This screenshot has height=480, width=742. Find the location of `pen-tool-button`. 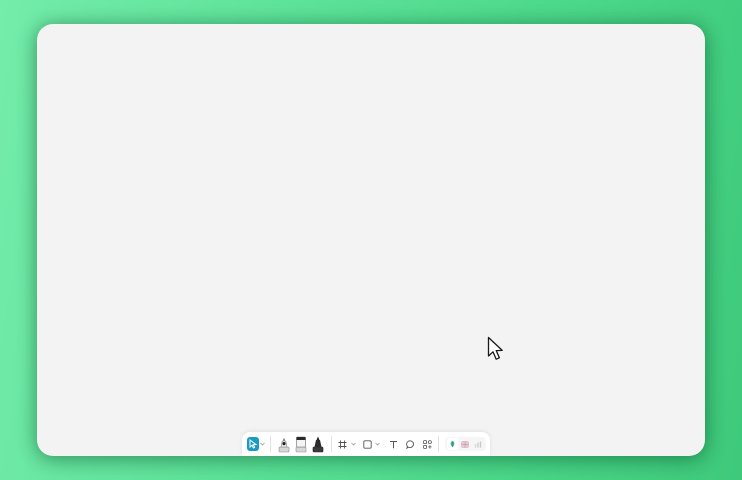

pen-tool-button is located at coordinates (283, 444).